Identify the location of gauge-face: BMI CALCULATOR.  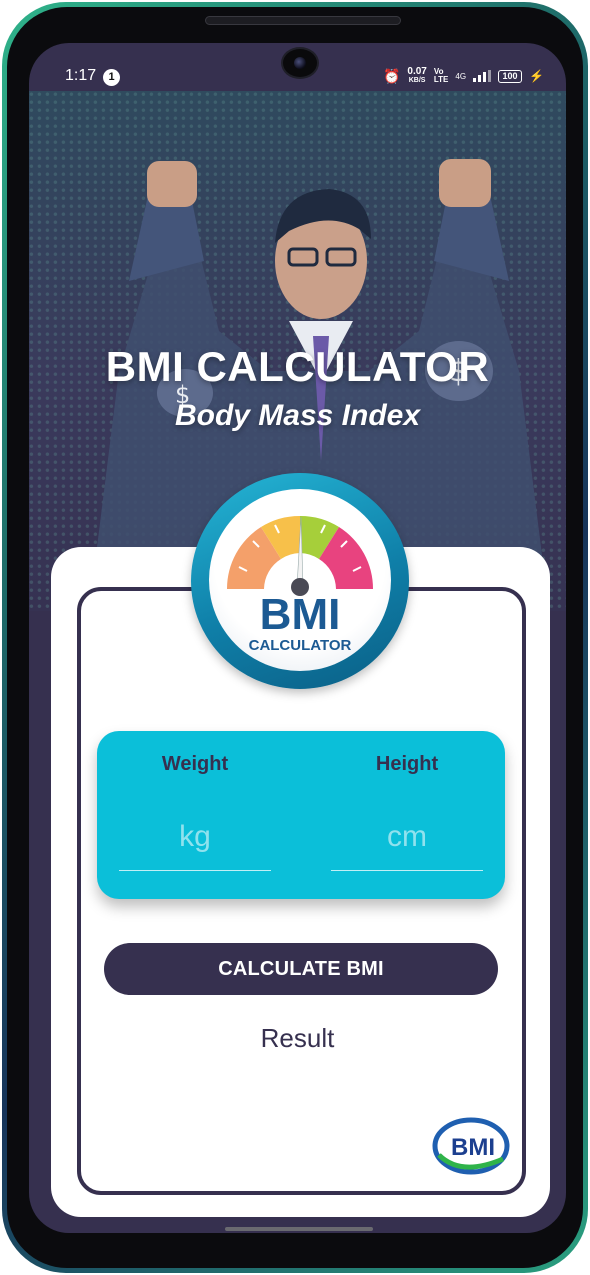
(300, 580).